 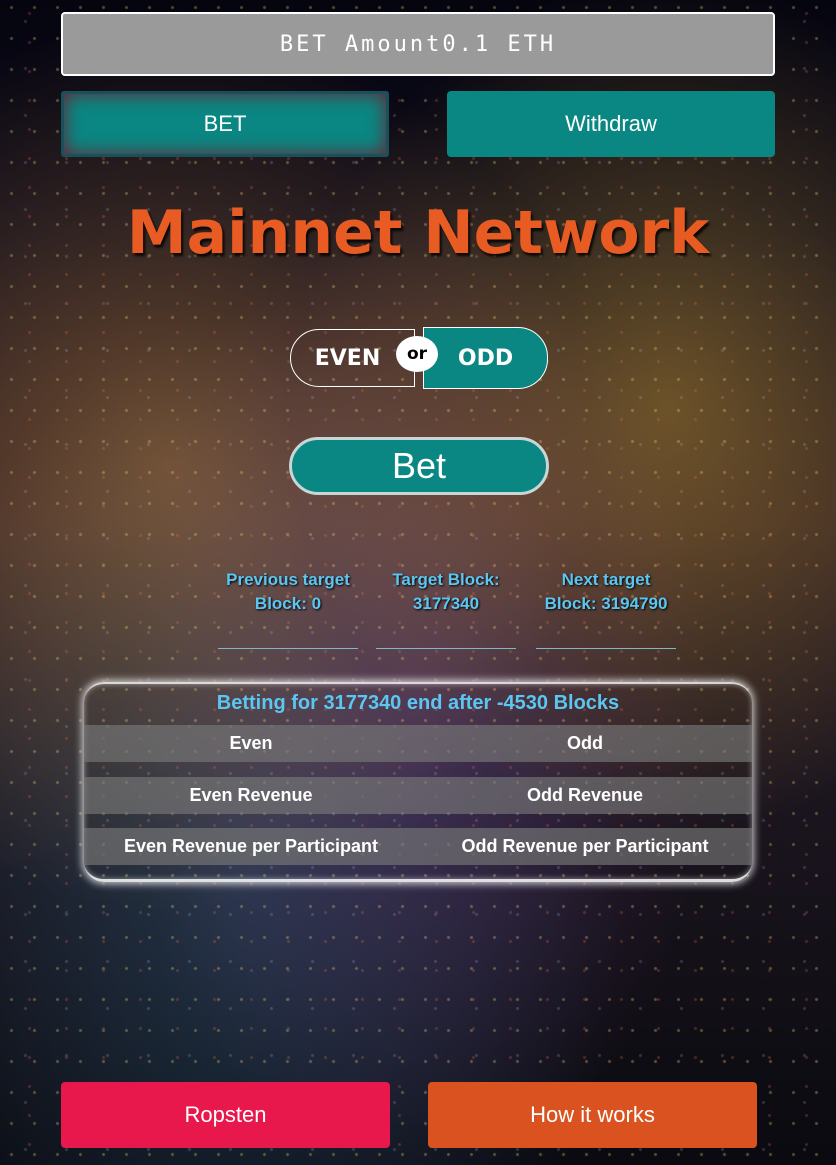 I want to click on odd-label: ODD, so click(x=485, y=358).